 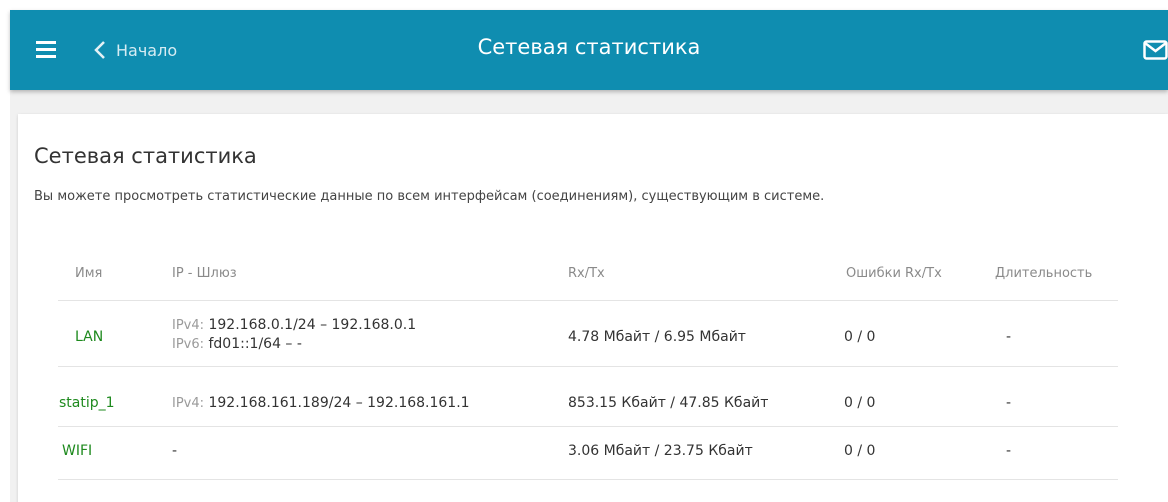 What do you see at coordinates (589, 47) in the screenshot?
I see `page-title: Сетевая статистика` at bounding box center [589, 47].